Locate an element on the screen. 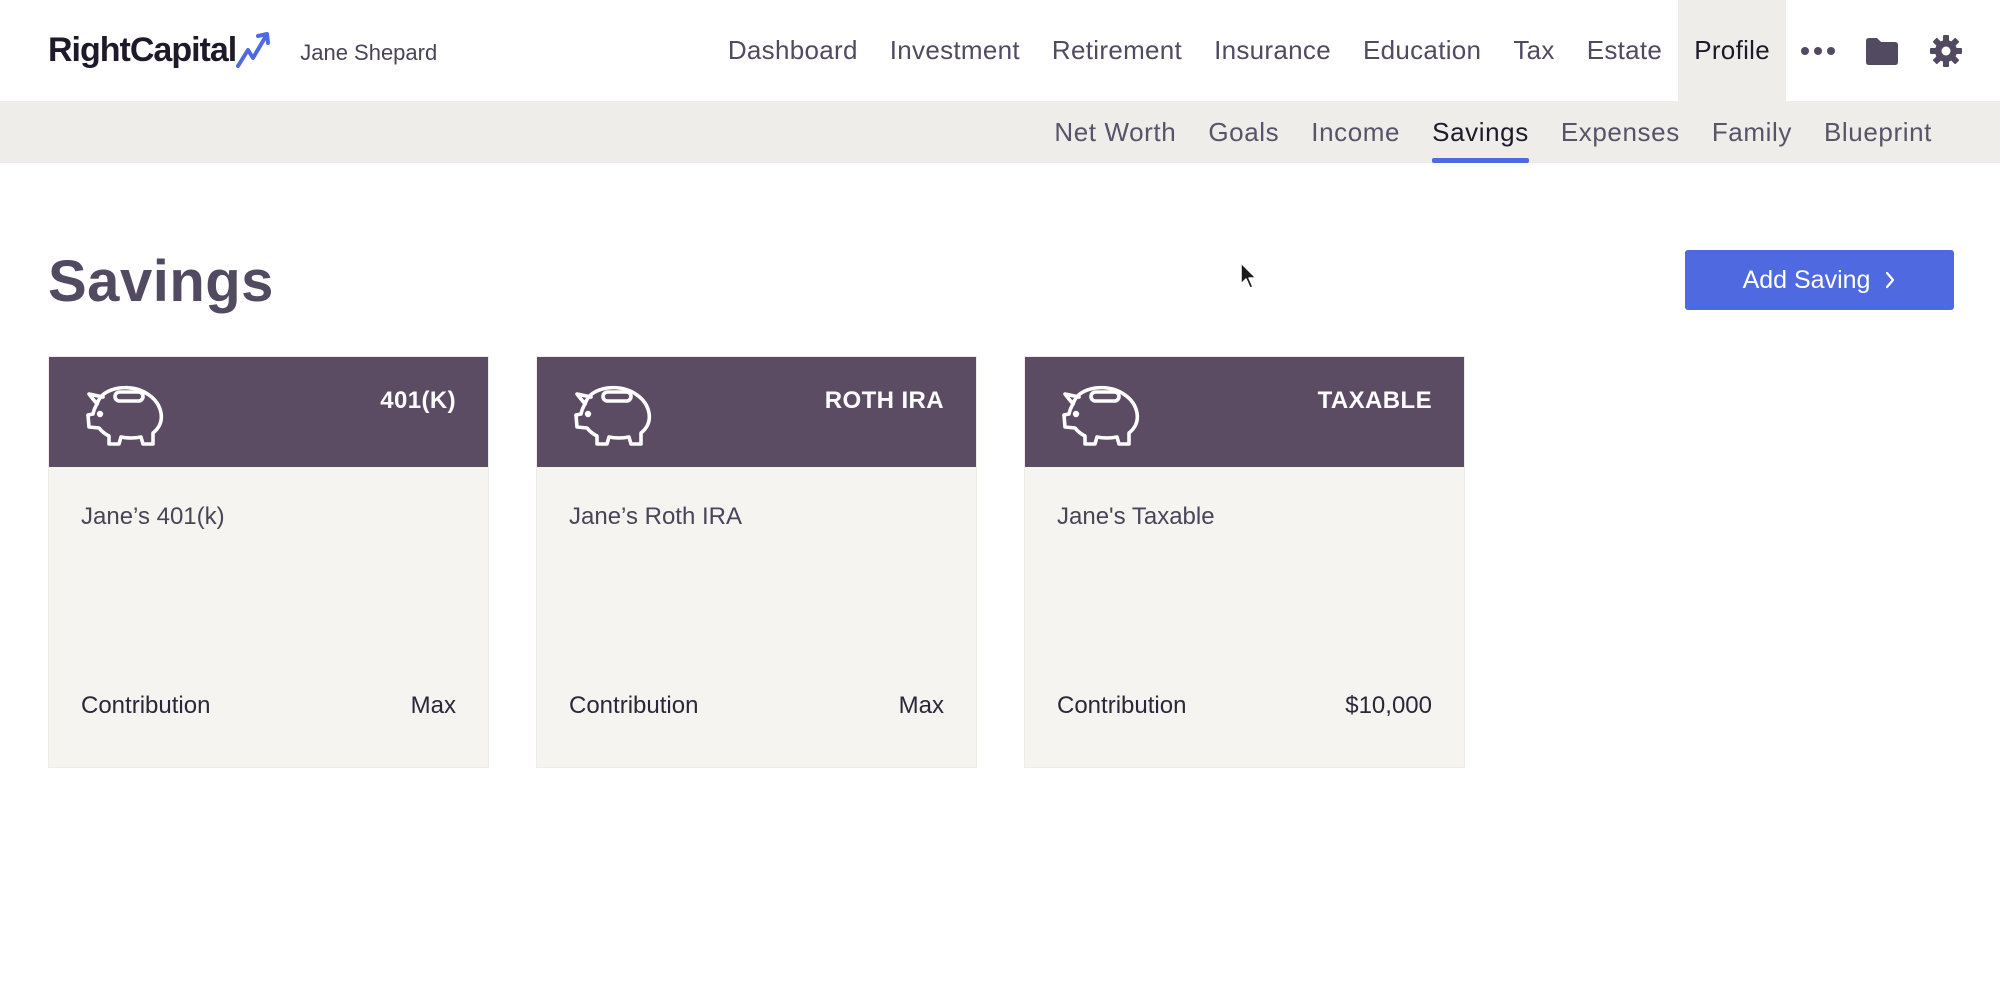 The width and height of the screenshot is (2000, 995). card-body: Jane’s 401(k) Contribution Max is located at coordinates (268, 617).